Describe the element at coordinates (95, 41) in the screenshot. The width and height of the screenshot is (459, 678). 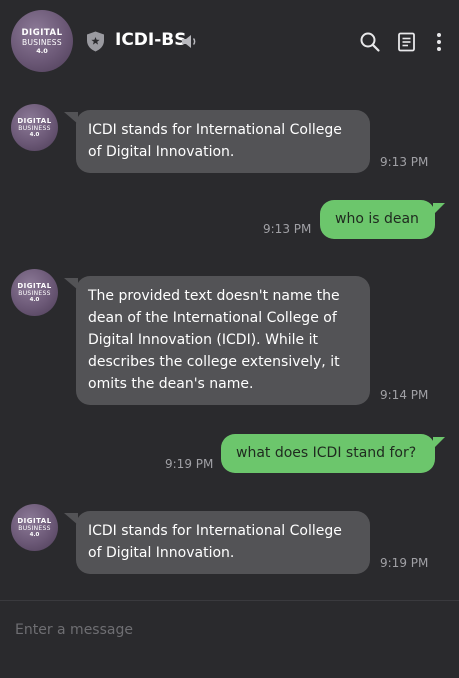
I see `shield-icon` at that location.